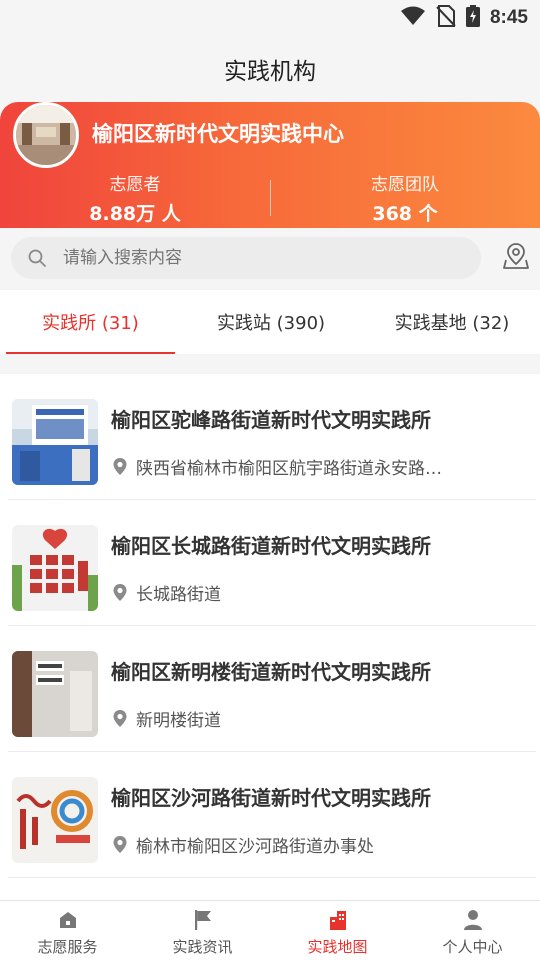  Describe the element at coordinates (464, 18) in the screenshot. I see `status-icons: 8:45` at that location.